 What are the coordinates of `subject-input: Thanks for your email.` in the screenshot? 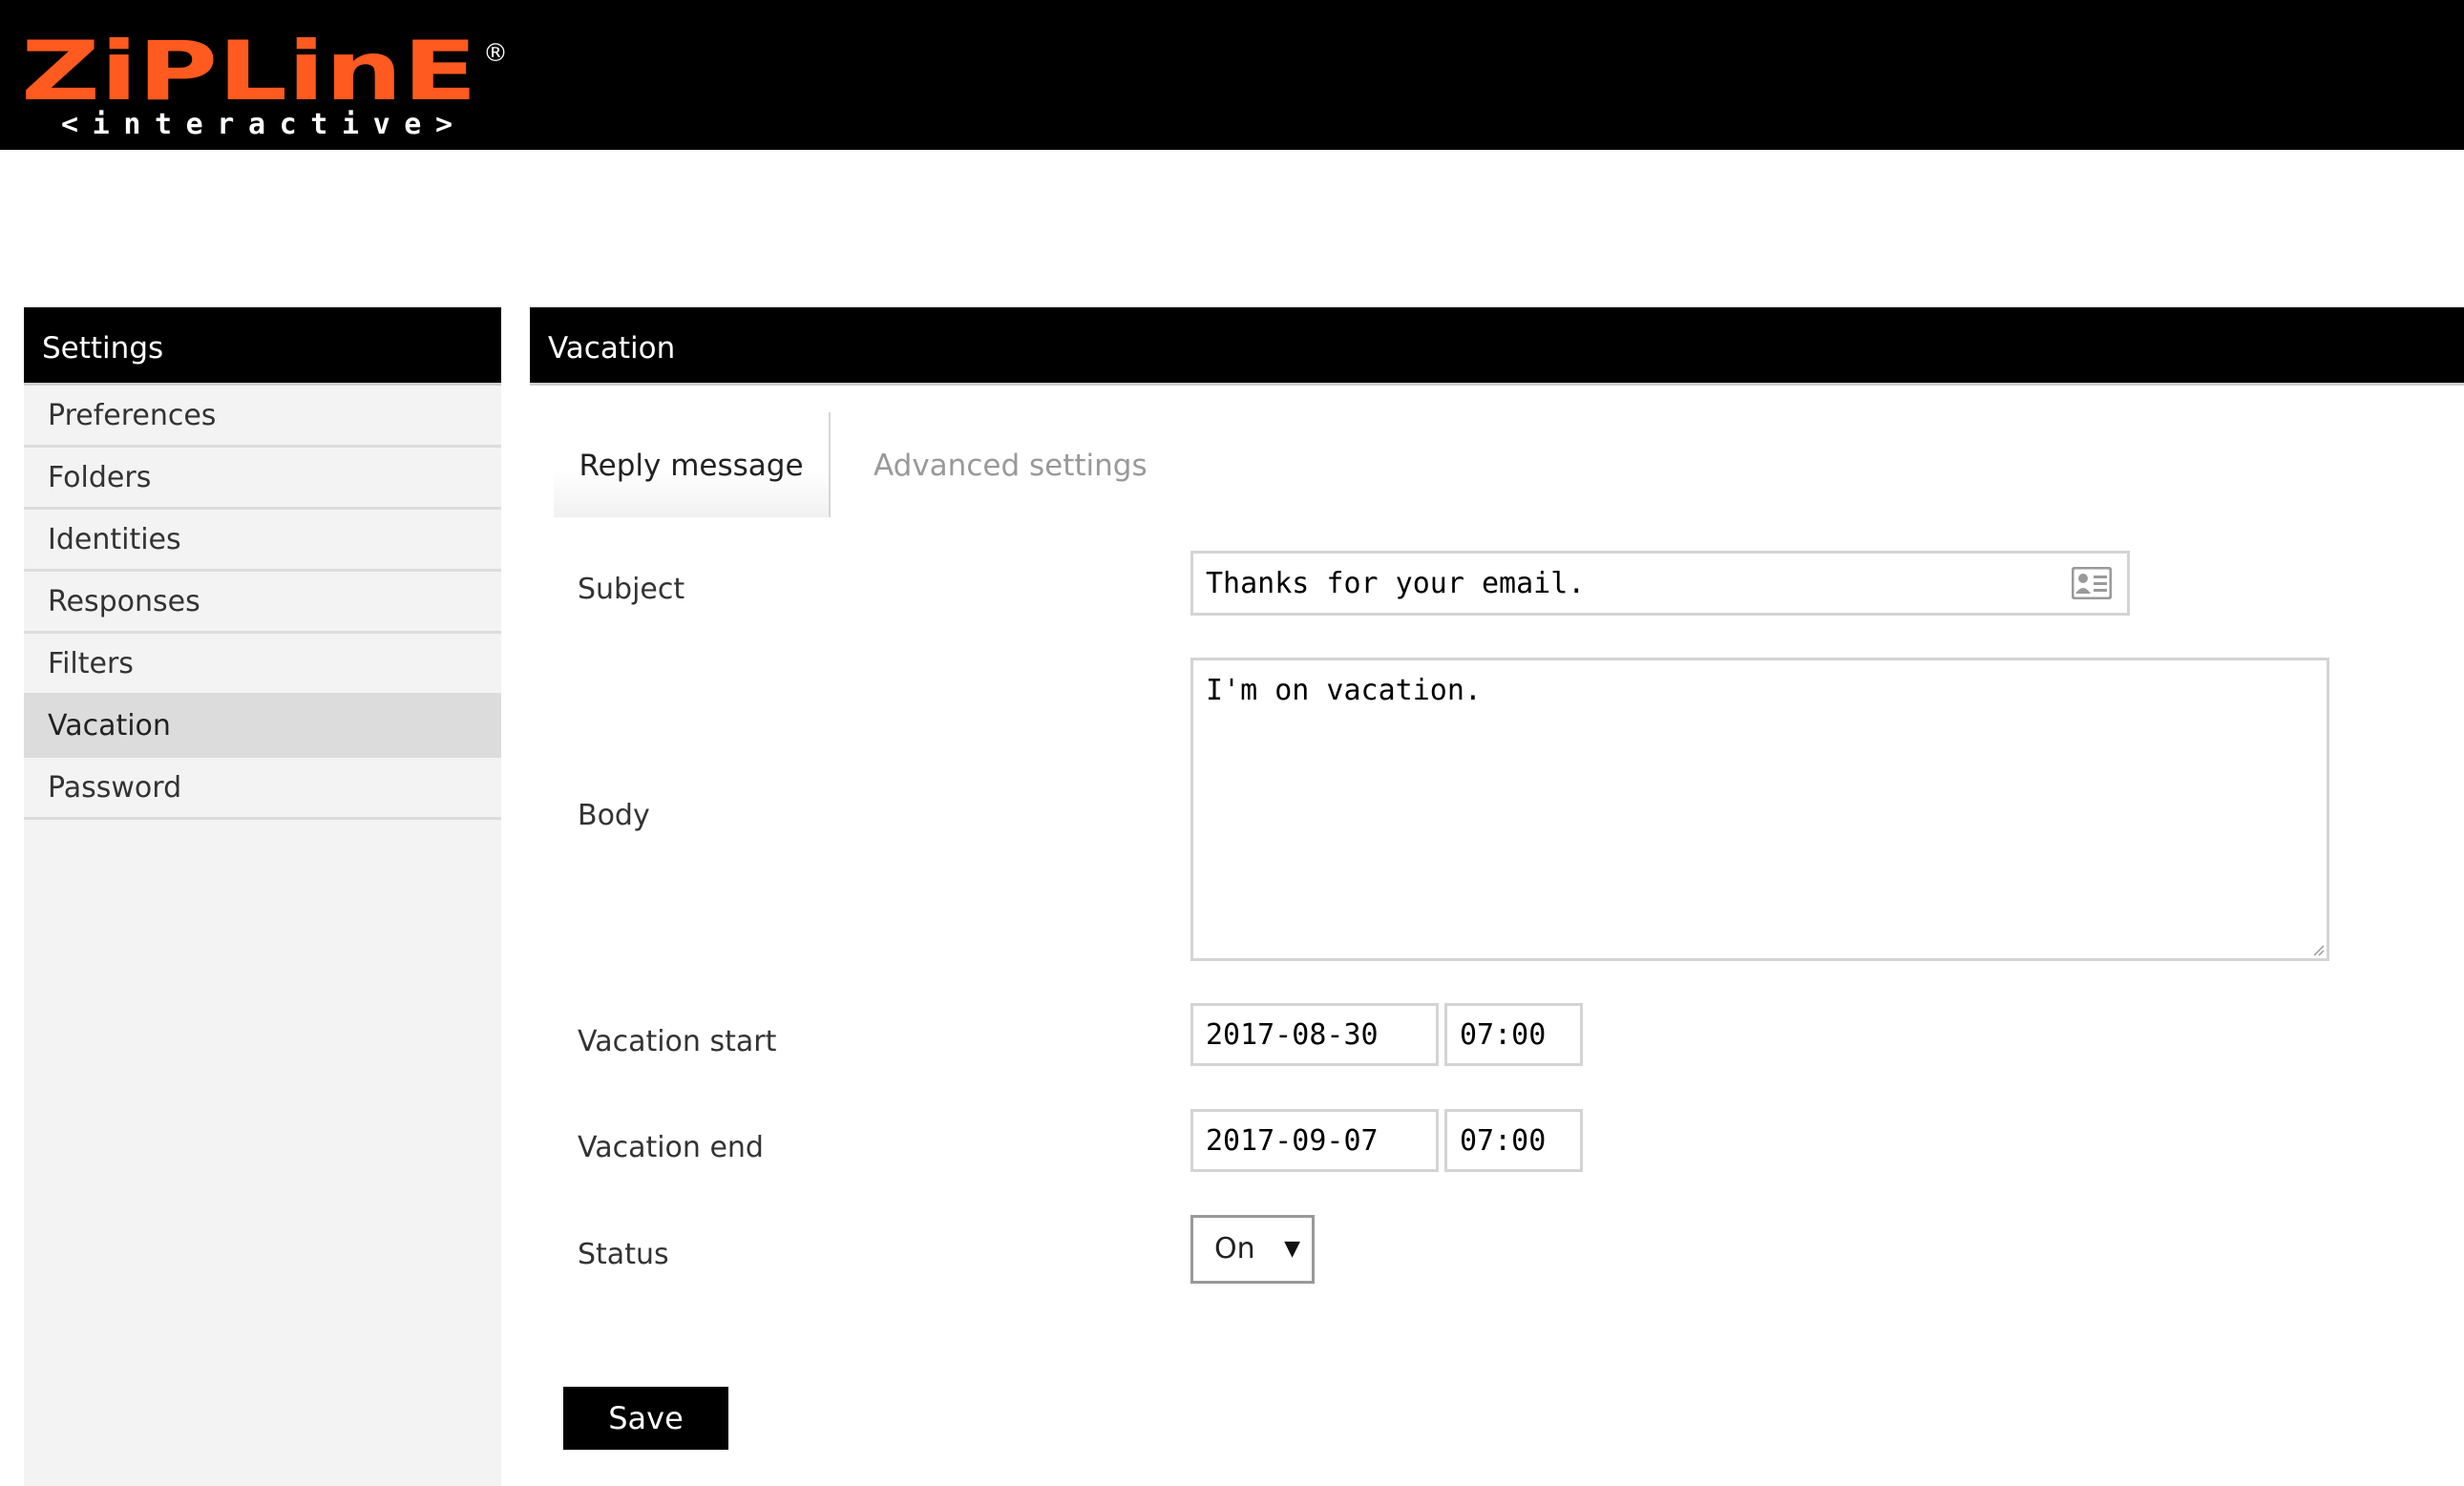 It's located at (1660, 583).